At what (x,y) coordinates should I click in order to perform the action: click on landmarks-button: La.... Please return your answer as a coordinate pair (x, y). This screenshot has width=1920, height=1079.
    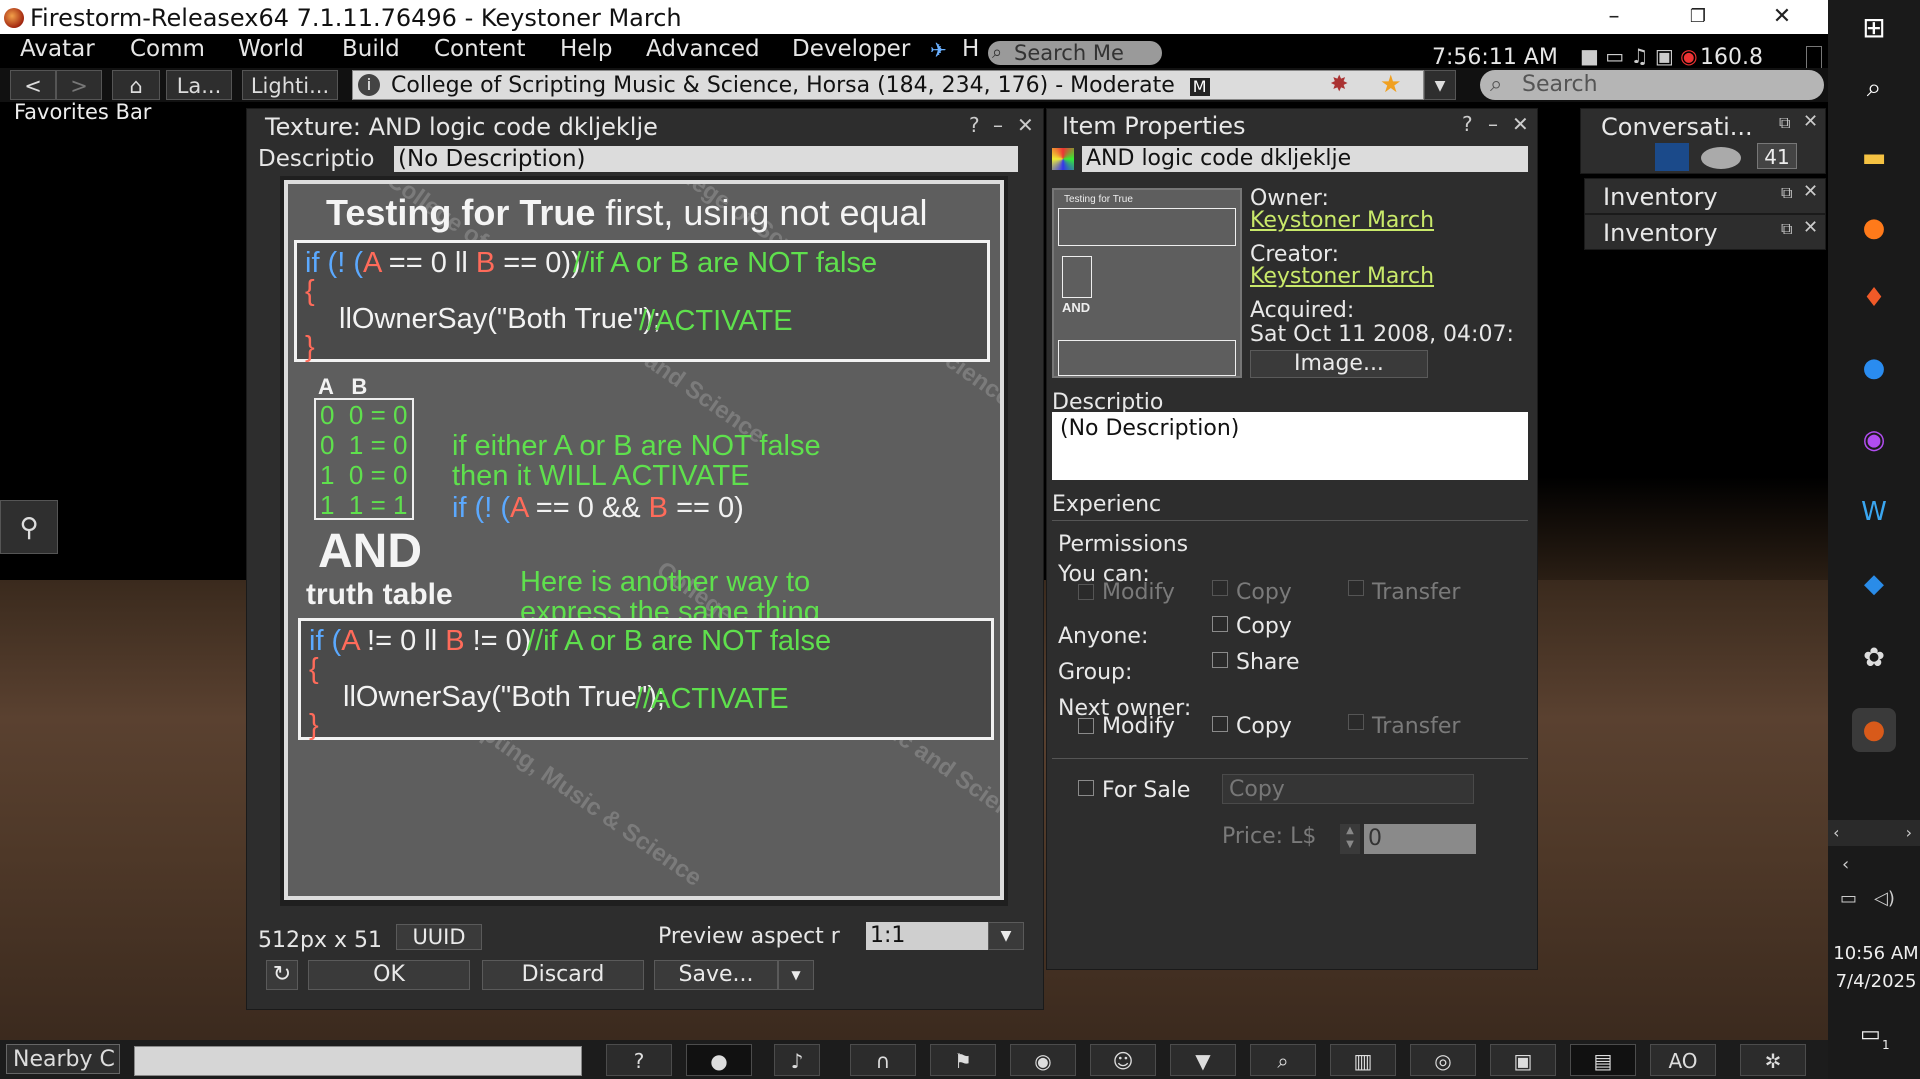
    Looking at the image, I should click on (199, 85).